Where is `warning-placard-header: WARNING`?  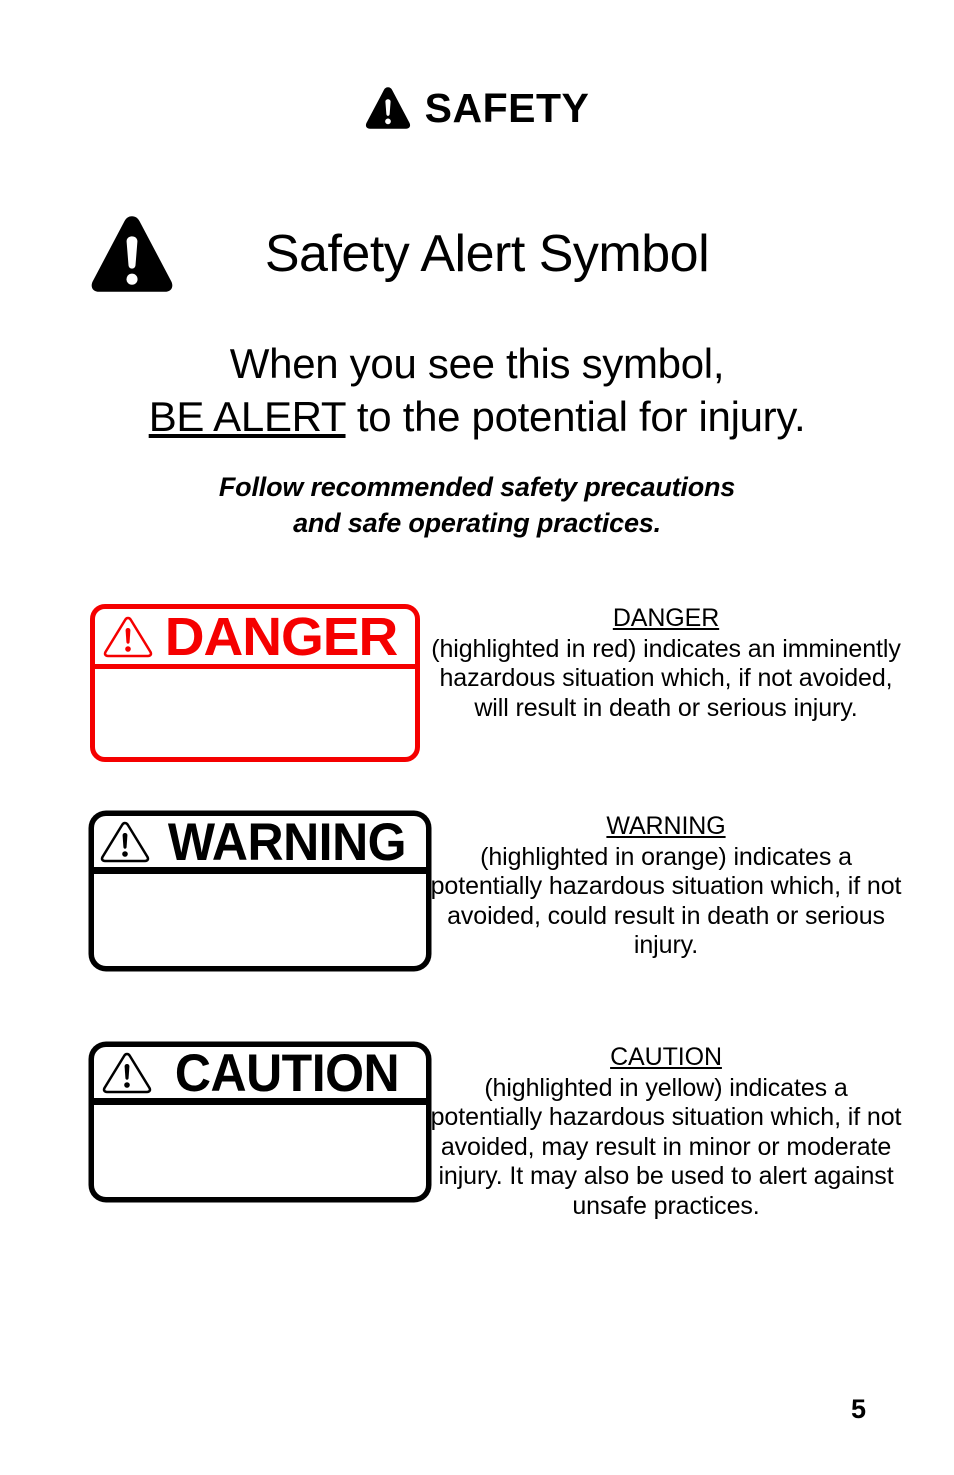
warning-placard-header: WARNING is located at coordinates (260, 842).